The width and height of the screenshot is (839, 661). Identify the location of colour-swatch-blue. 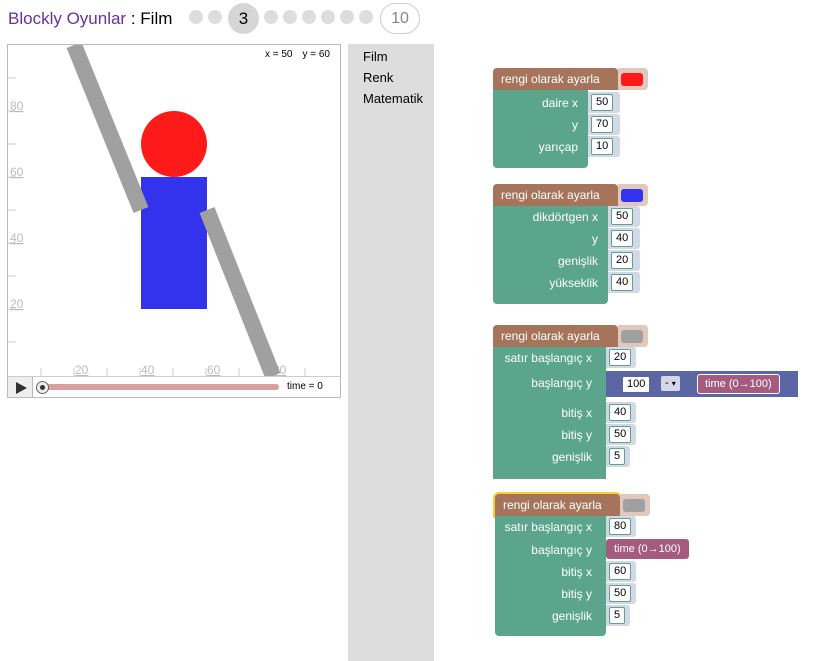
(632, 195).